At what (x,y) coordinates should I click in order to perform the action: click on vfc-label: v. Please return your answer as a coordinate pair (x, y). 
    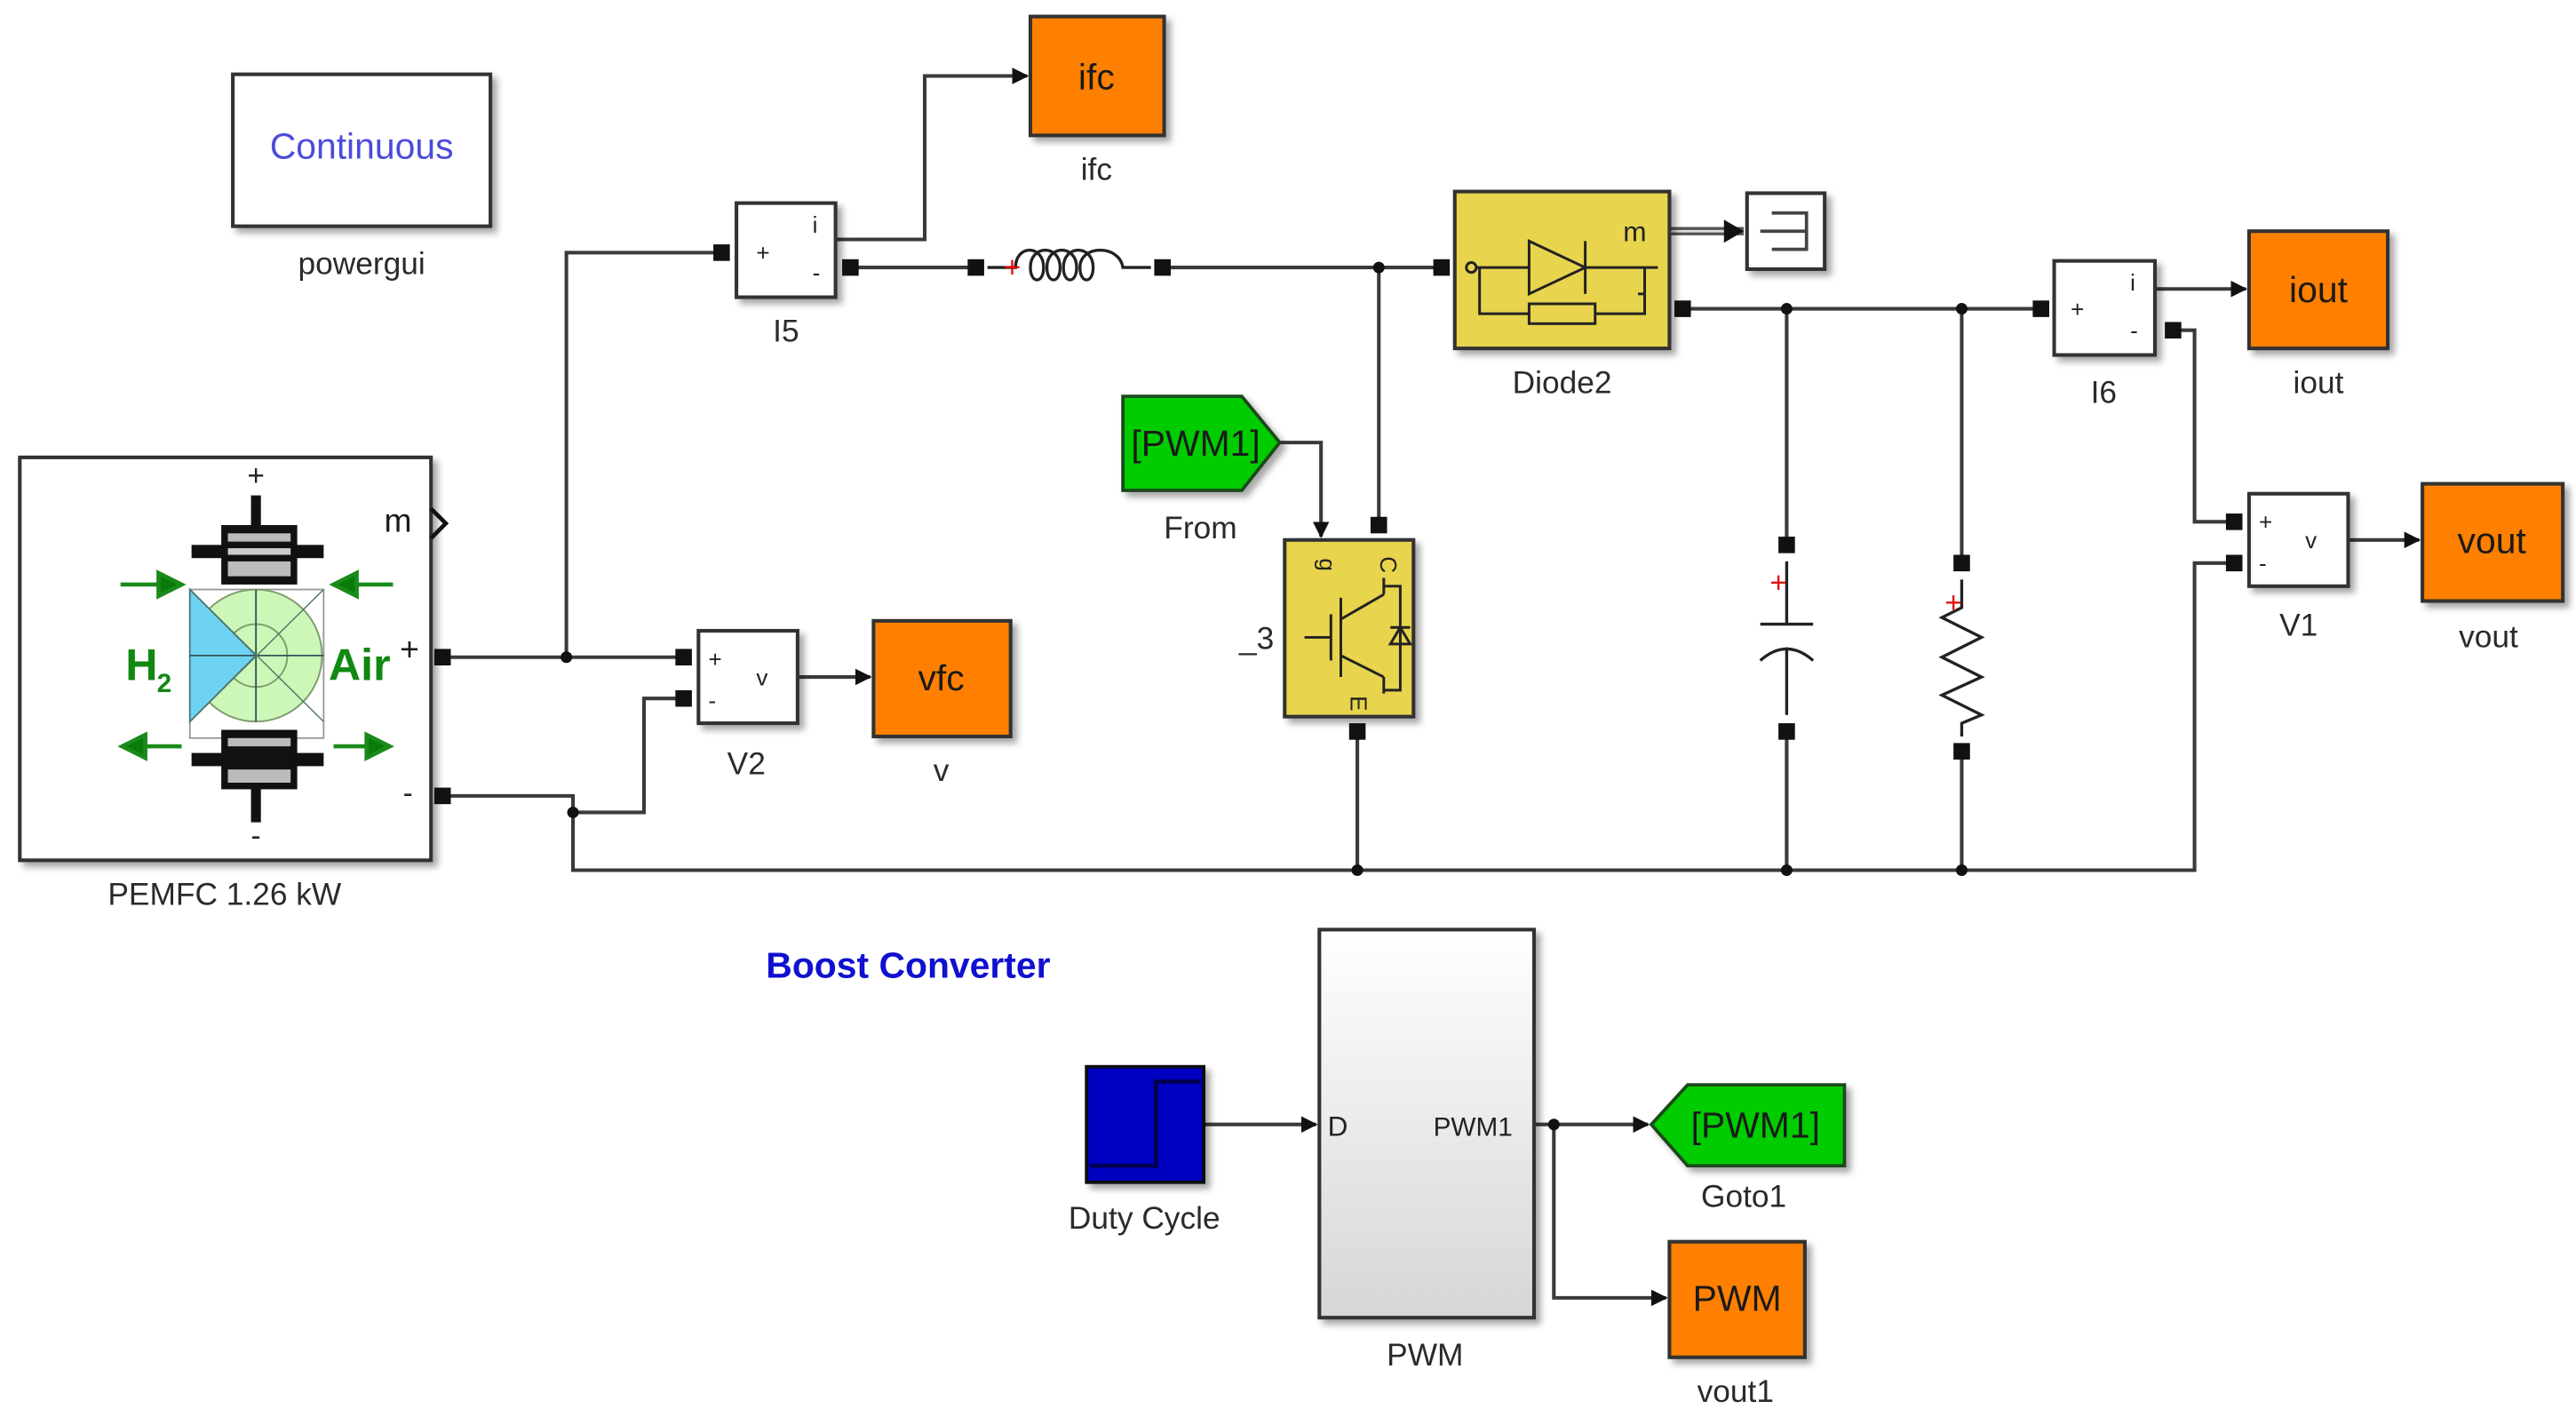
    Looking at the image, I should click on (942, 770).